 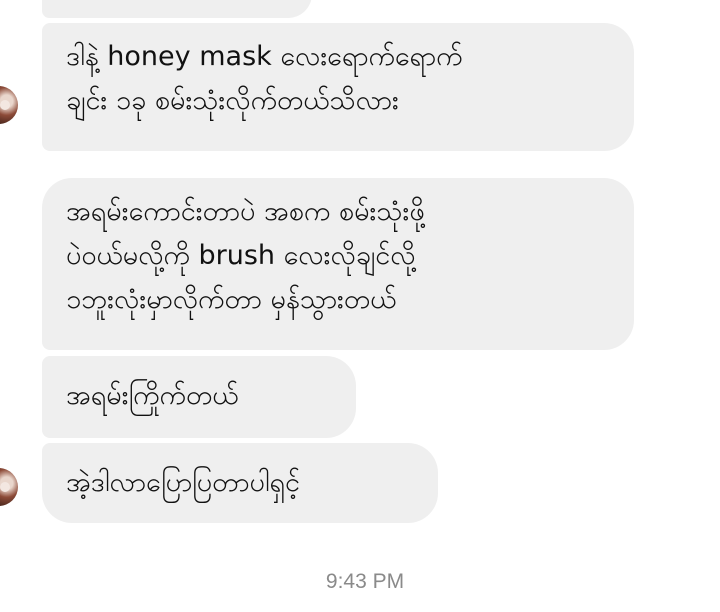 What do you see at coordinates (264, 56) in the screenshot?
I see `message-line: ဒါနဲ့ honey mask လေးရောက်ရောက်` at bounding box center [264, 56].